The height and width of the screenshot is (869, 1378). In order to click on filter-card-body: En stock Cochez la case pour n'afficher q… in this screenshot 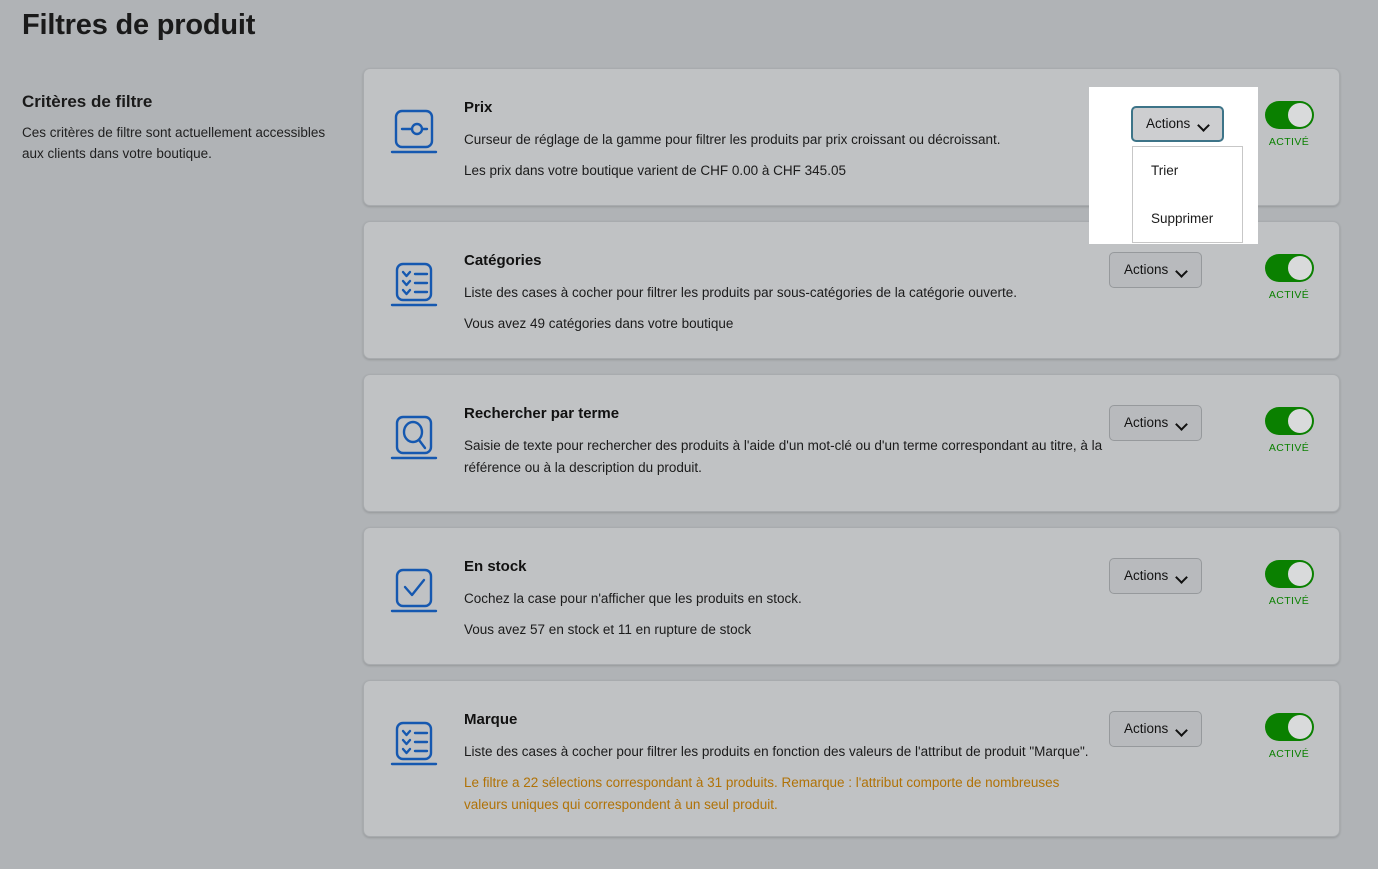, I will do `click(786, 594)`.